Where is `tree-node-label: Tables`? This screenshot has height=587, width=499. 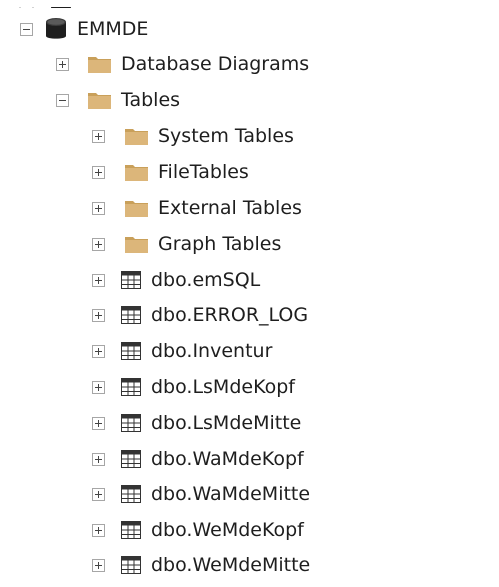
tree-node-label: Tables is located at coordinates (151, 100).